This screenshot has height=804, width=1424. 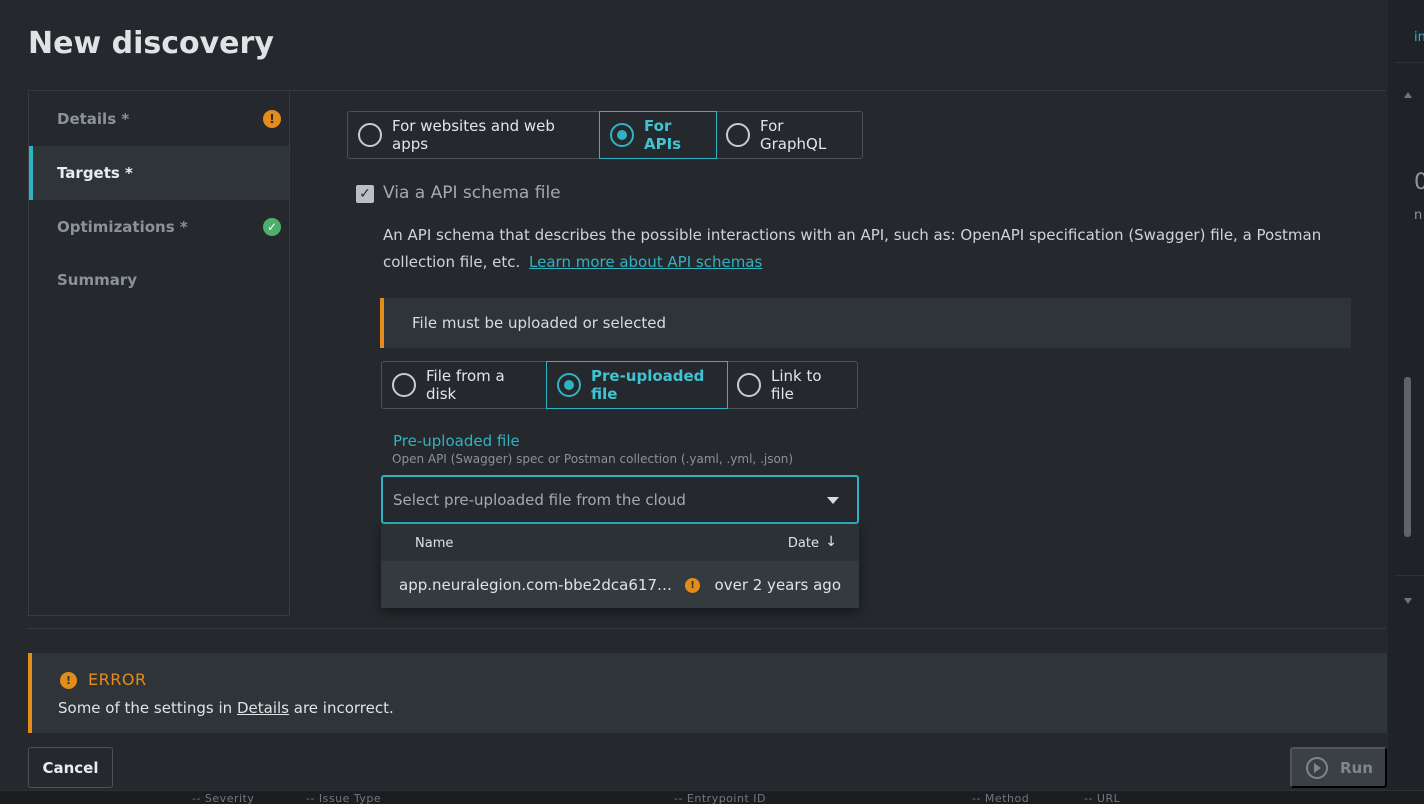 I want to click on file-source-preuploaded: Pre-uploaded file, so click(x=637, y=385).